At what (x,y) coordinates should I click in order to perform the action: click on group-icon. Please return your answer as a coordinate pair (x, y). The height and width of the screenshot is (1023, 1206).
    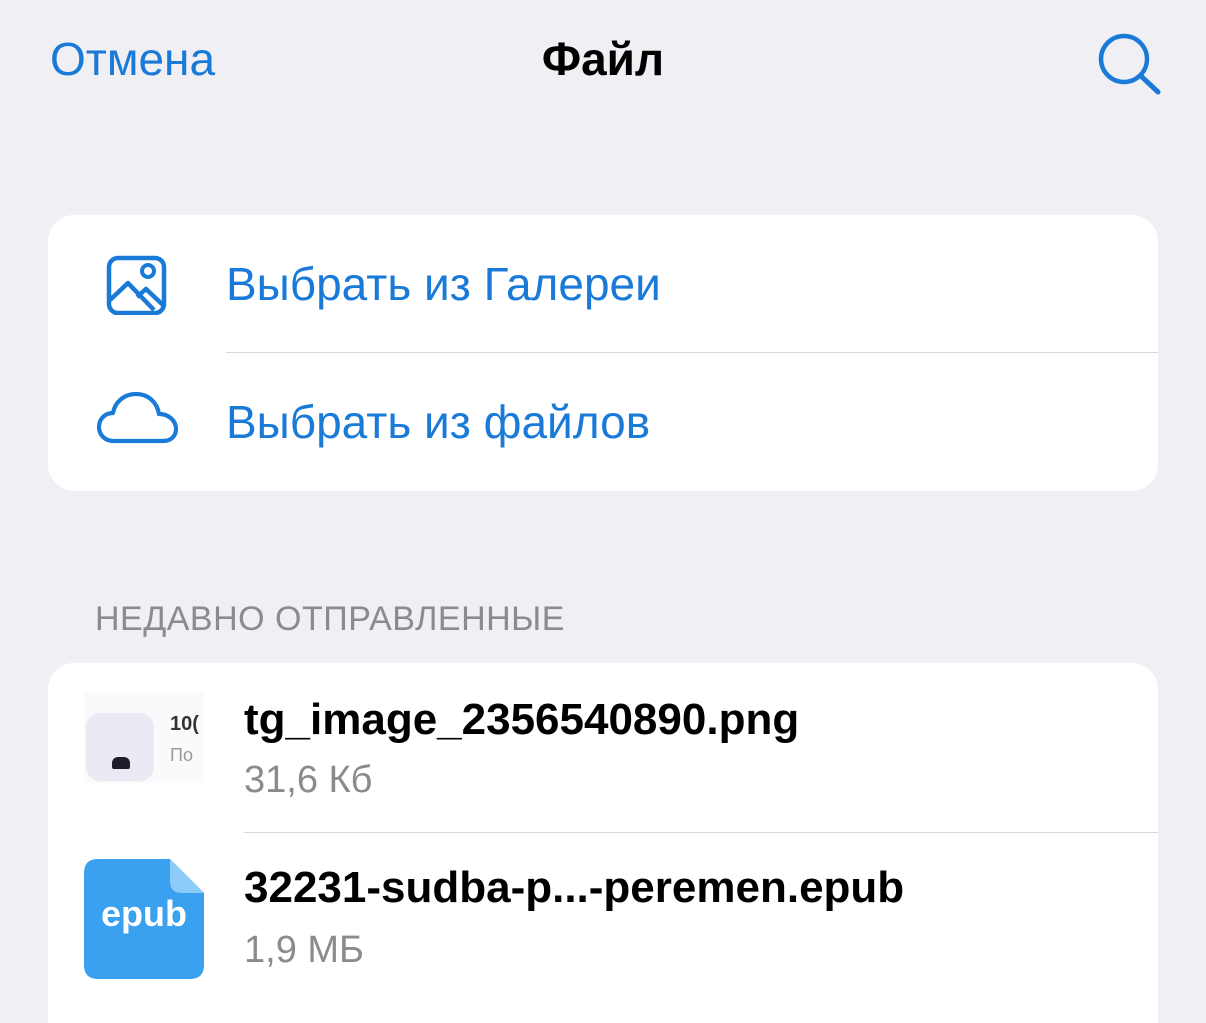
    Looking at the image, I should click on (121, 763).